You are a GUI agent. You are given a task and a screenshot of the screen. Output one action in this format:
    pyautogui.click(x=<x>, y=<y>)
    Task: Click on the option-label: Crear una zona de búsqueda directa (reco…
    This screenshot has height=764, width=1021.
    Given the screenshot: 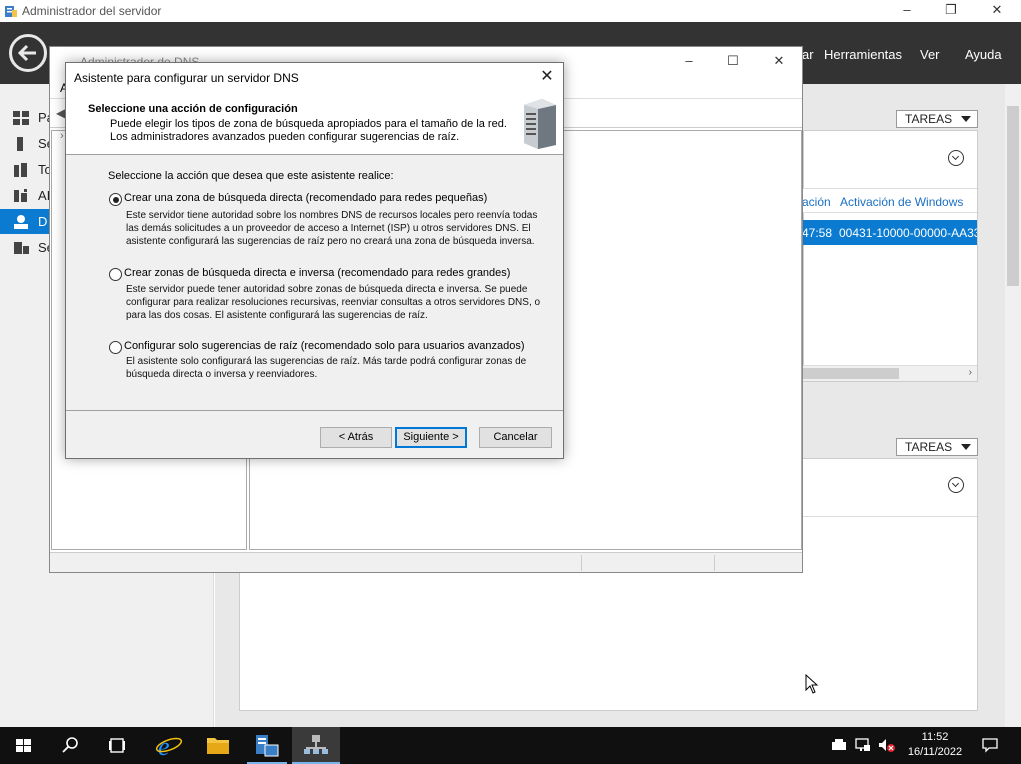 What is the action you would take?
    pyautogui.click(x=305, y=198)
    